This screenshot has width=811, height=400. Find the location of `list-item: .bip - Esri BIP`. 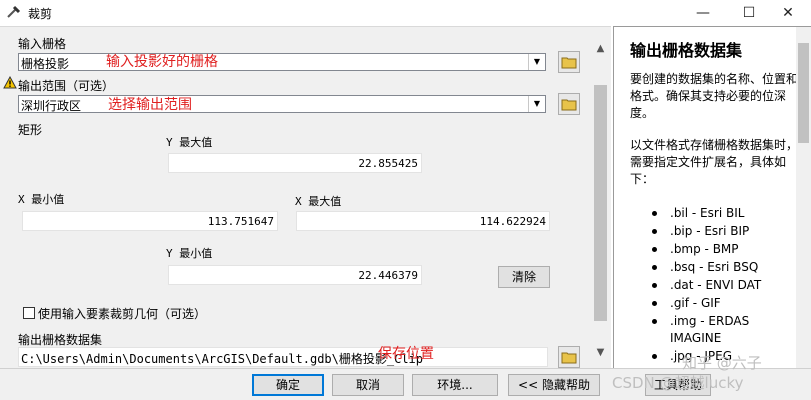

list-item: .bip - Esri BIP is located at coordinates (723, 231).